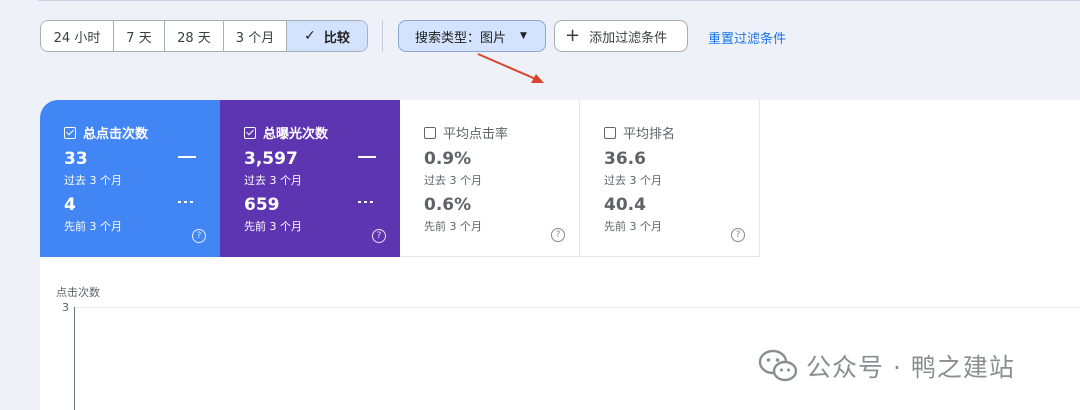  Describe the element at coordinates (523, 36) in the screenshot. I see `dropdown-caret-icon: ▼` at that location.